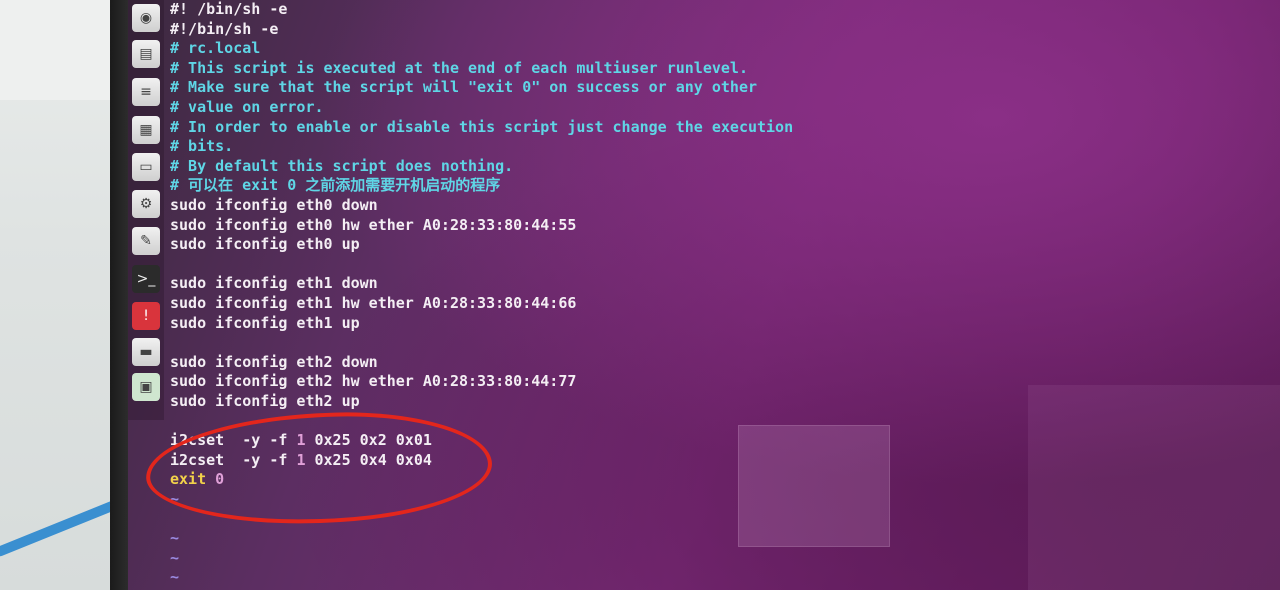  I want to click on terminal-icon: >_, so click(146, 279).